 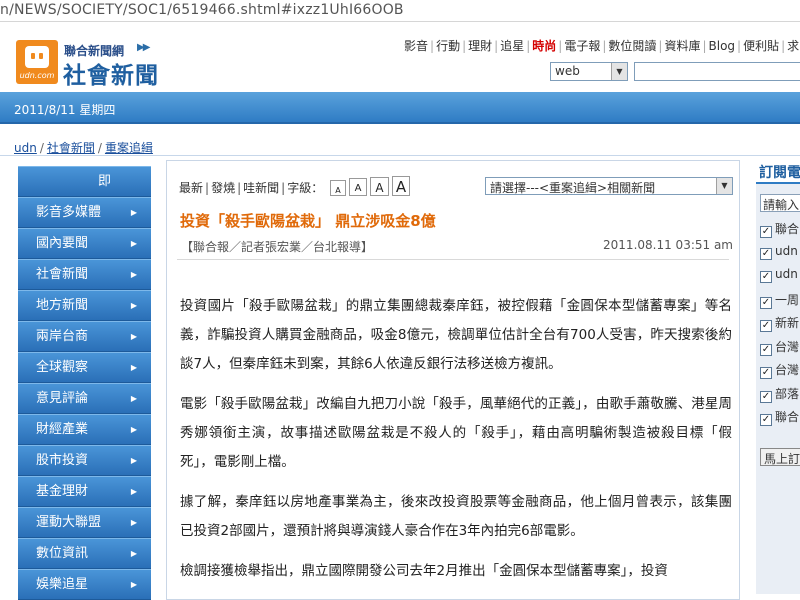 What do you see at coordinates (69, 212) in the screenshot?
I see `left-nav-label: 影音多媒體` at bounding box center [69, 212].